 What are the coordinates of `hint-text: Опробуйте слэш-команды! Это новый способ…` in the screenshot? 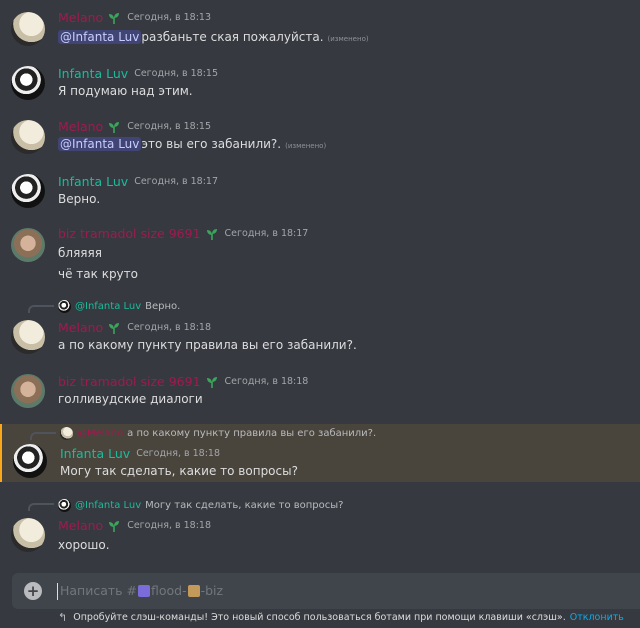 It's located at (319, 617).